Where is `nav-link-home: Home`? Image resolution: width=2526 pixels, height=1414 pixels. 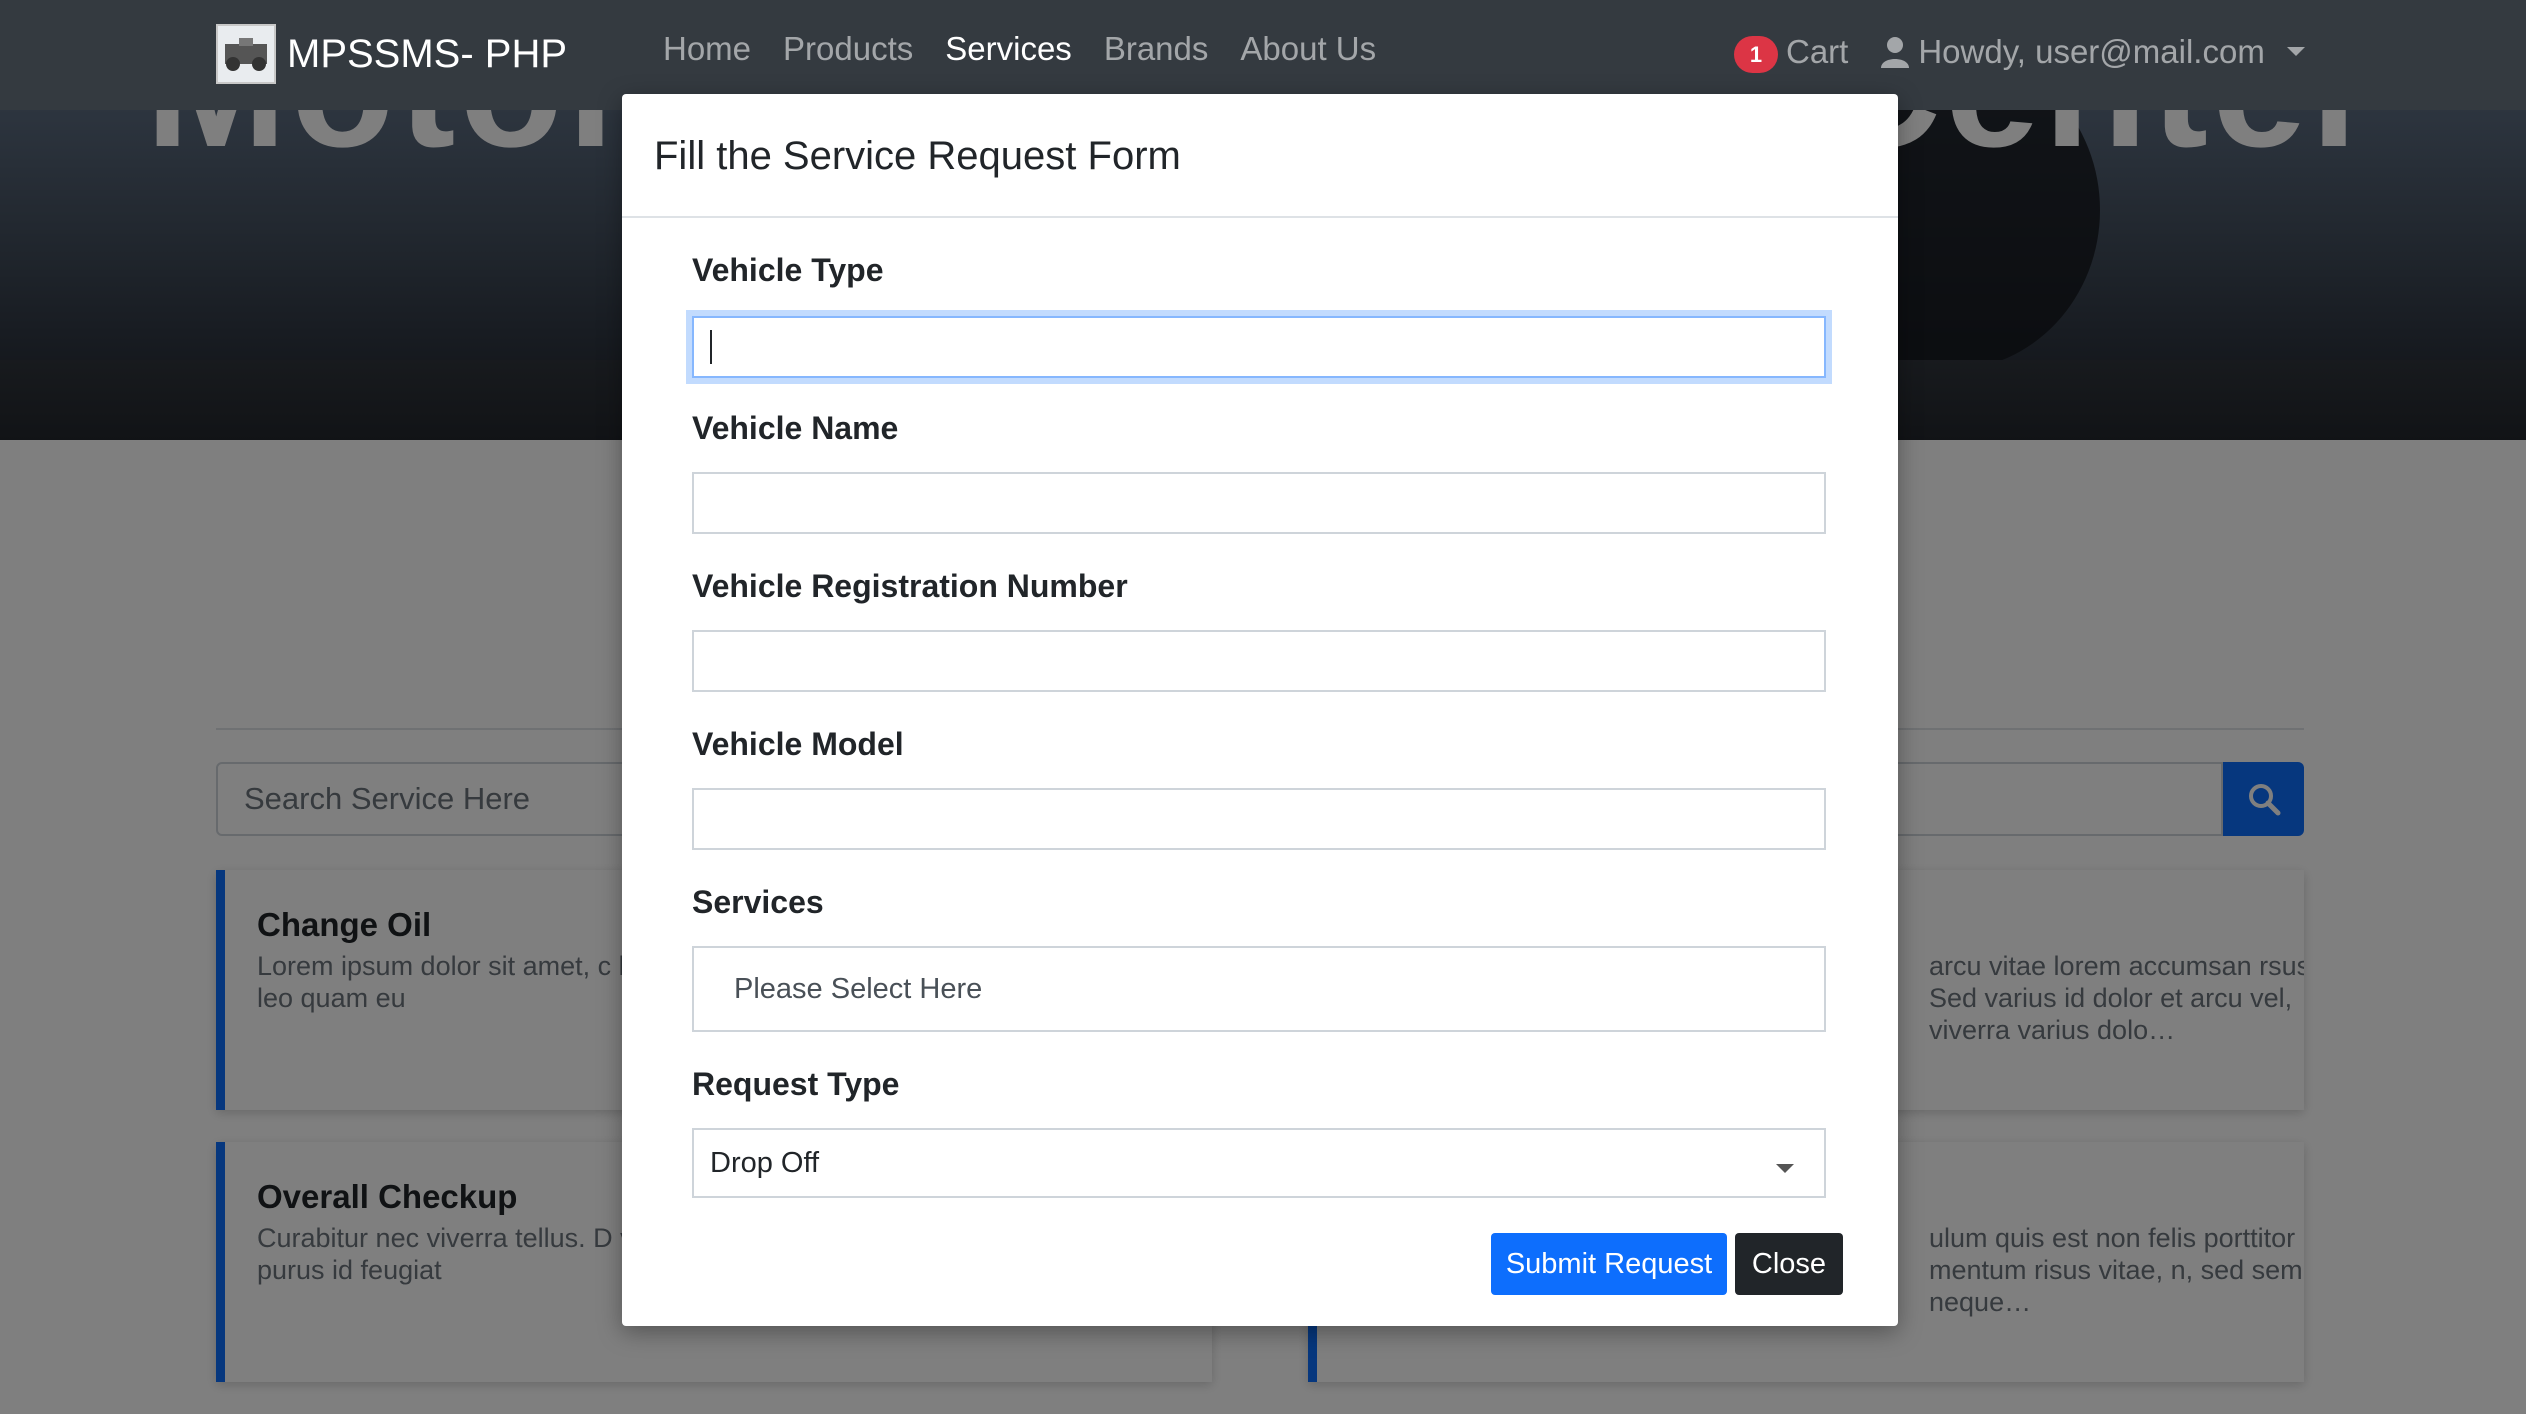
nav-link-home: Home is located at coordinates (707, 49).